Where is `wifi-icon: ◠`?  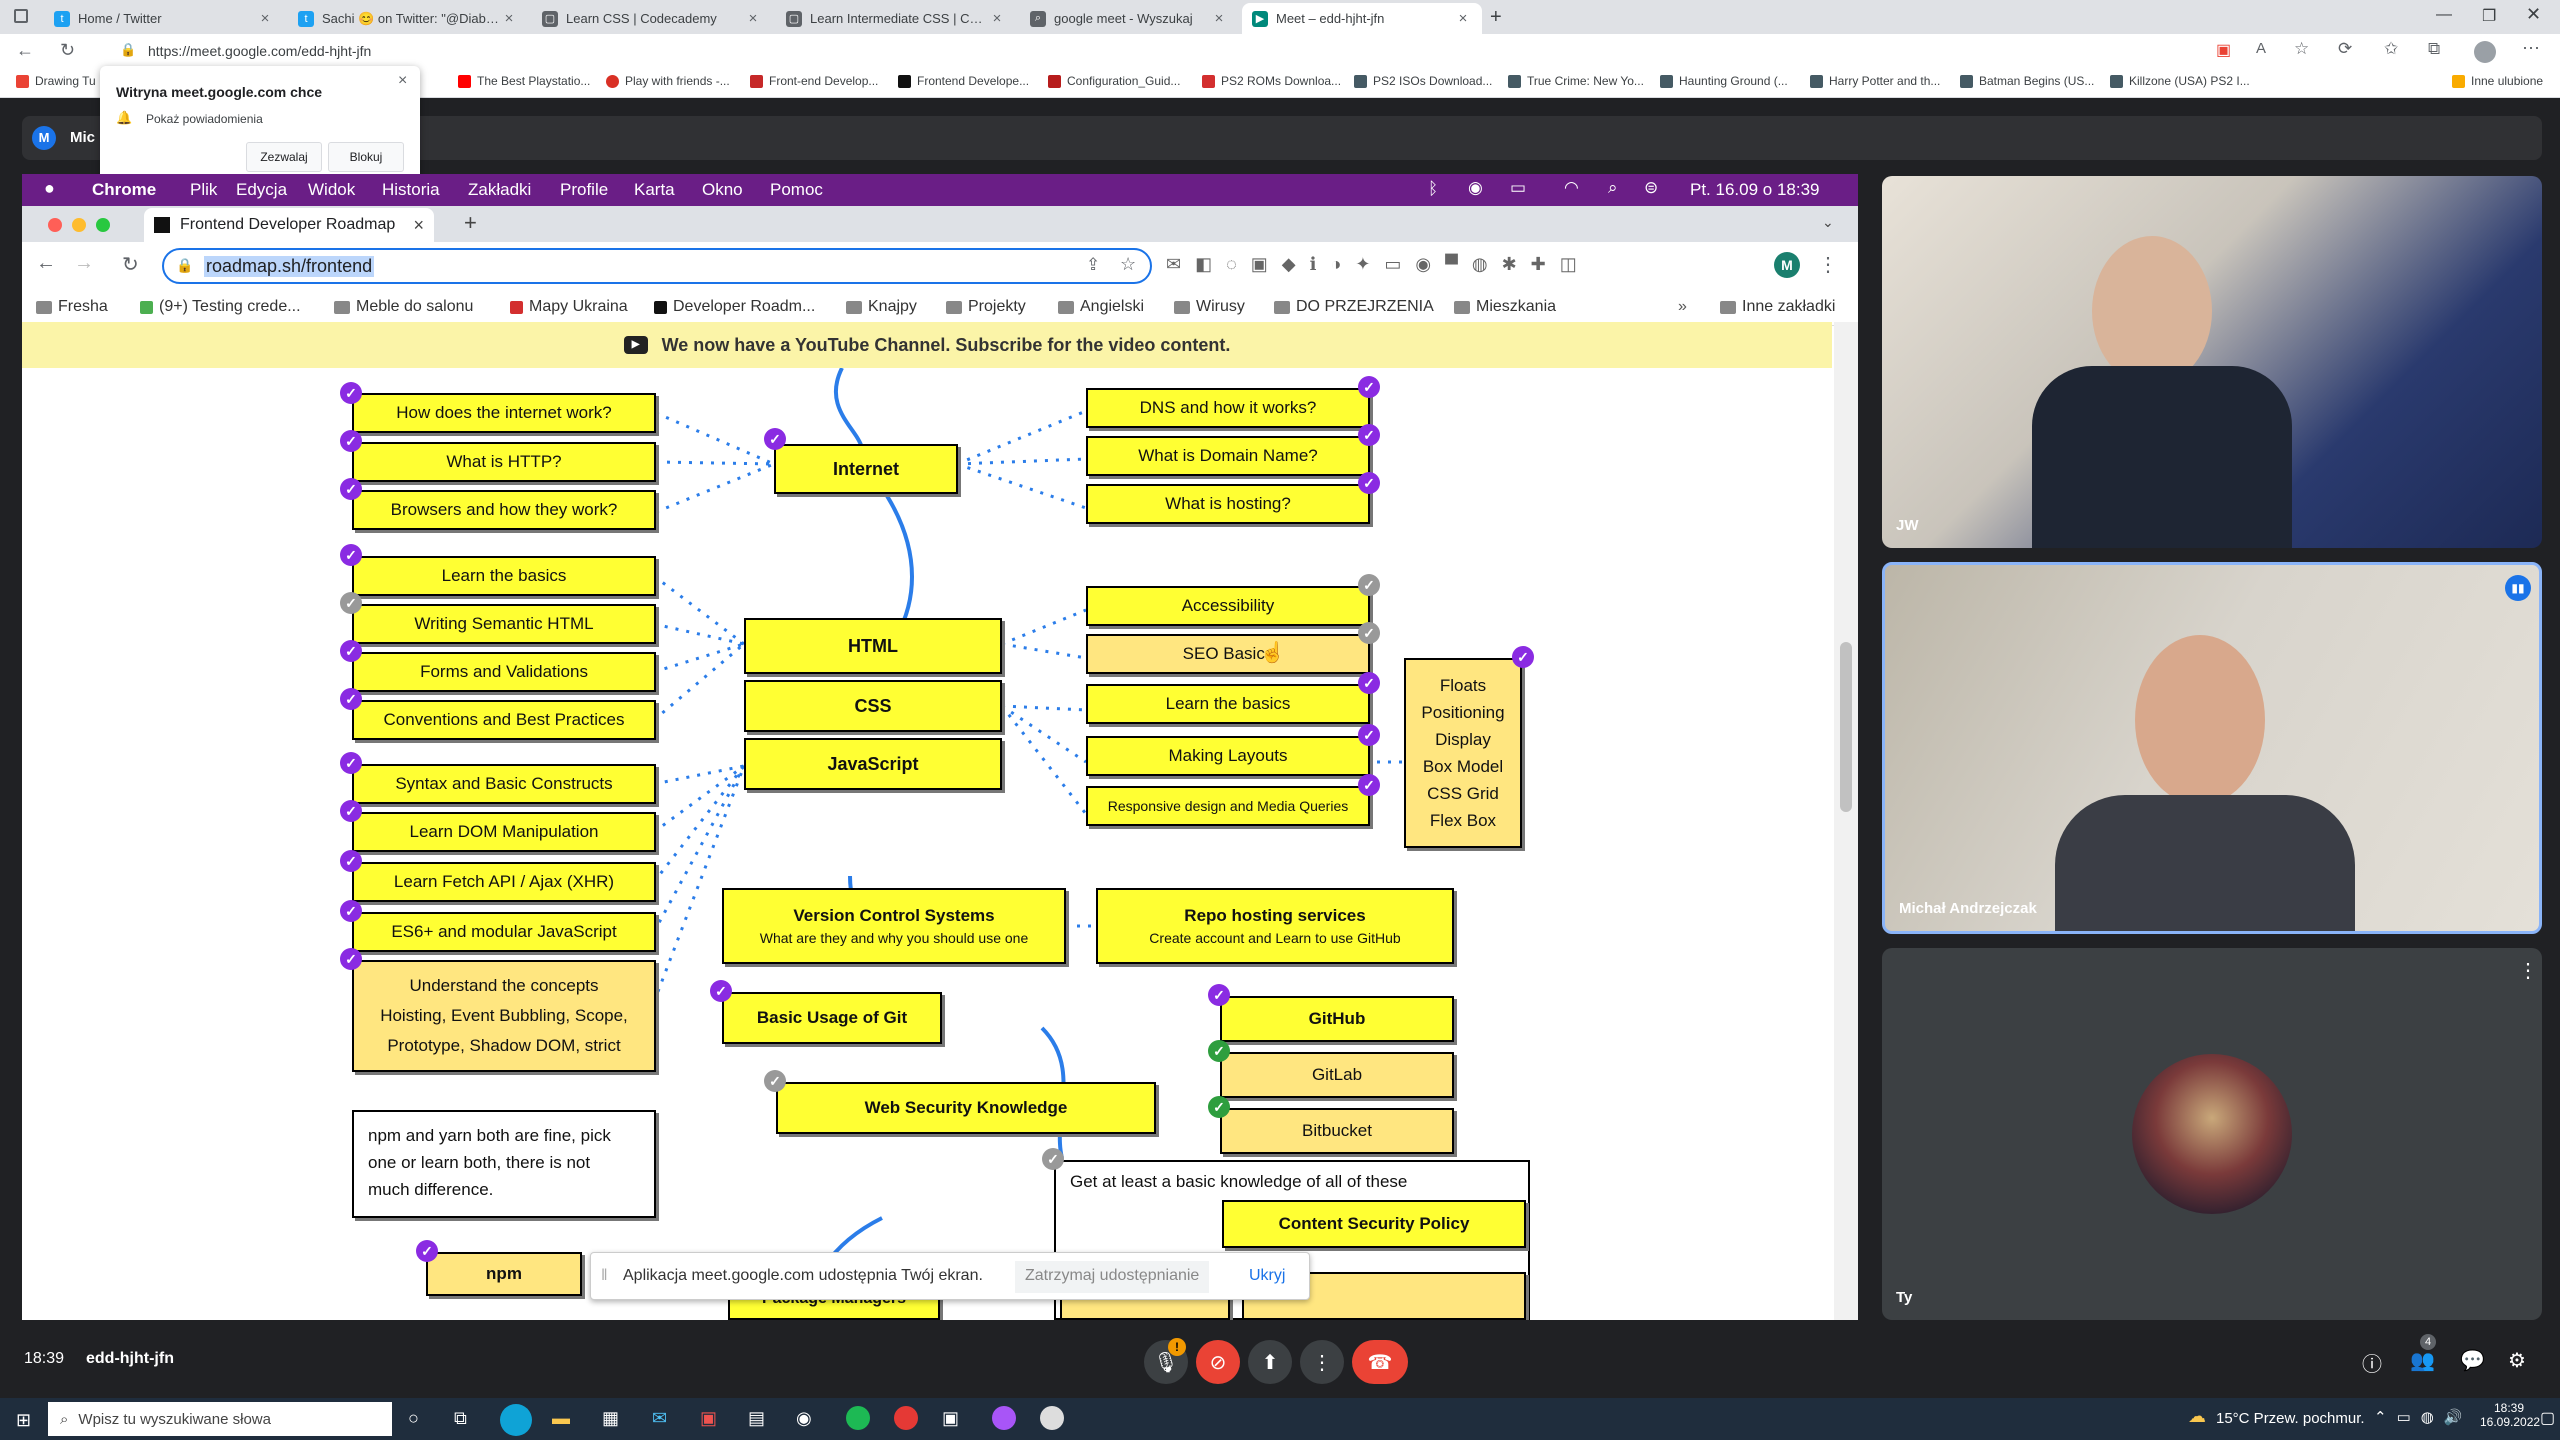 wifi-icon: ◠ is located at coordinates (1571, 188).